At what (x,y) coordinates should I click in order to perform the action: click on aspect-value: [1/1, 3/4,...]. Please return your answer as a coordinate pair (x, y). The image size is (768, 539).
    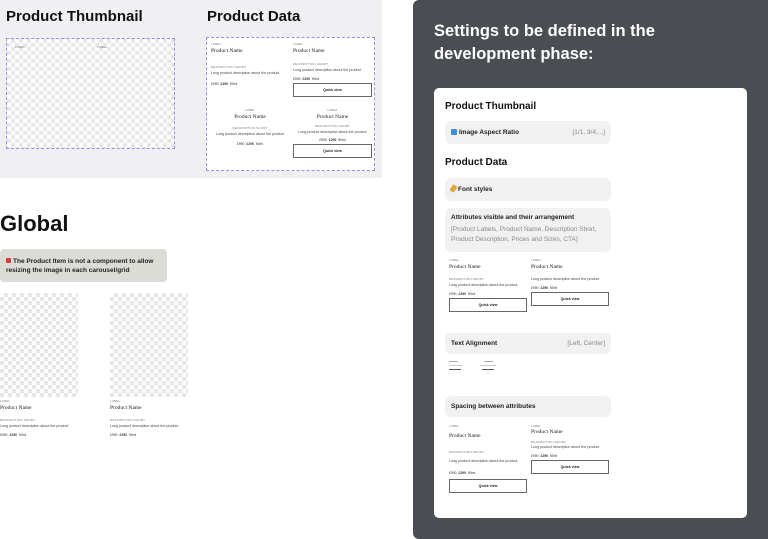
    Looking at the image, I should click on (588, 132).